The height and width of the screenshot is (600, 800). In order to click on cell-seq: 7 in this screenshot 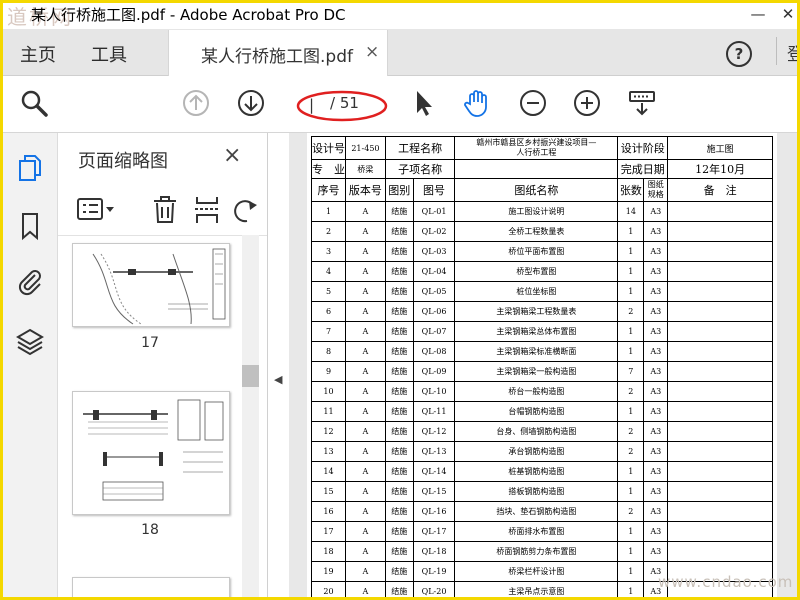, I will do `click(328, 331)`.